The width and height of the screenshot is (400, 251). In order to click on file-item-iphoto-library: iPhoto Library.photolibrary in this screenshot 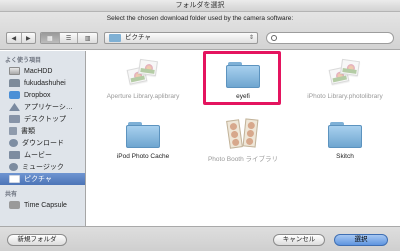, I will do `click(345, 83)`.